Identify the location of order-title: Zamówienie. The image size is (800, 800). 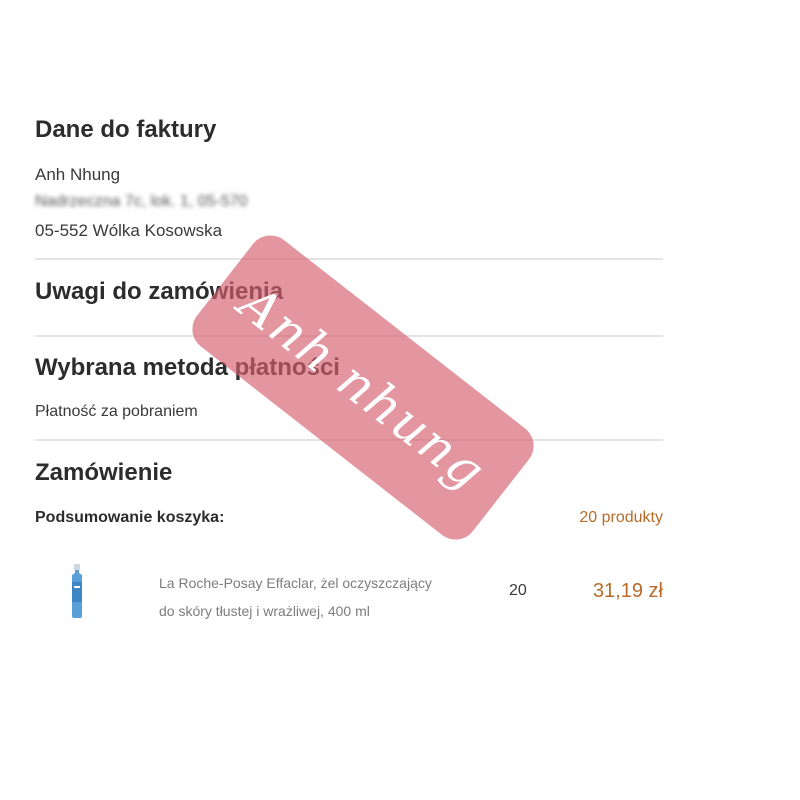
(104, 472).